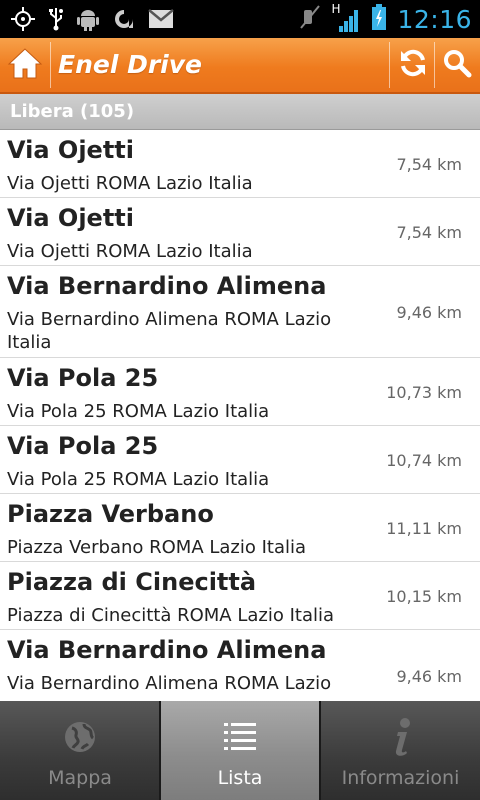  What do you see at coordinates (240, 737) in the screenshot?
I see `list-icon` at bounding box center [240, 737].